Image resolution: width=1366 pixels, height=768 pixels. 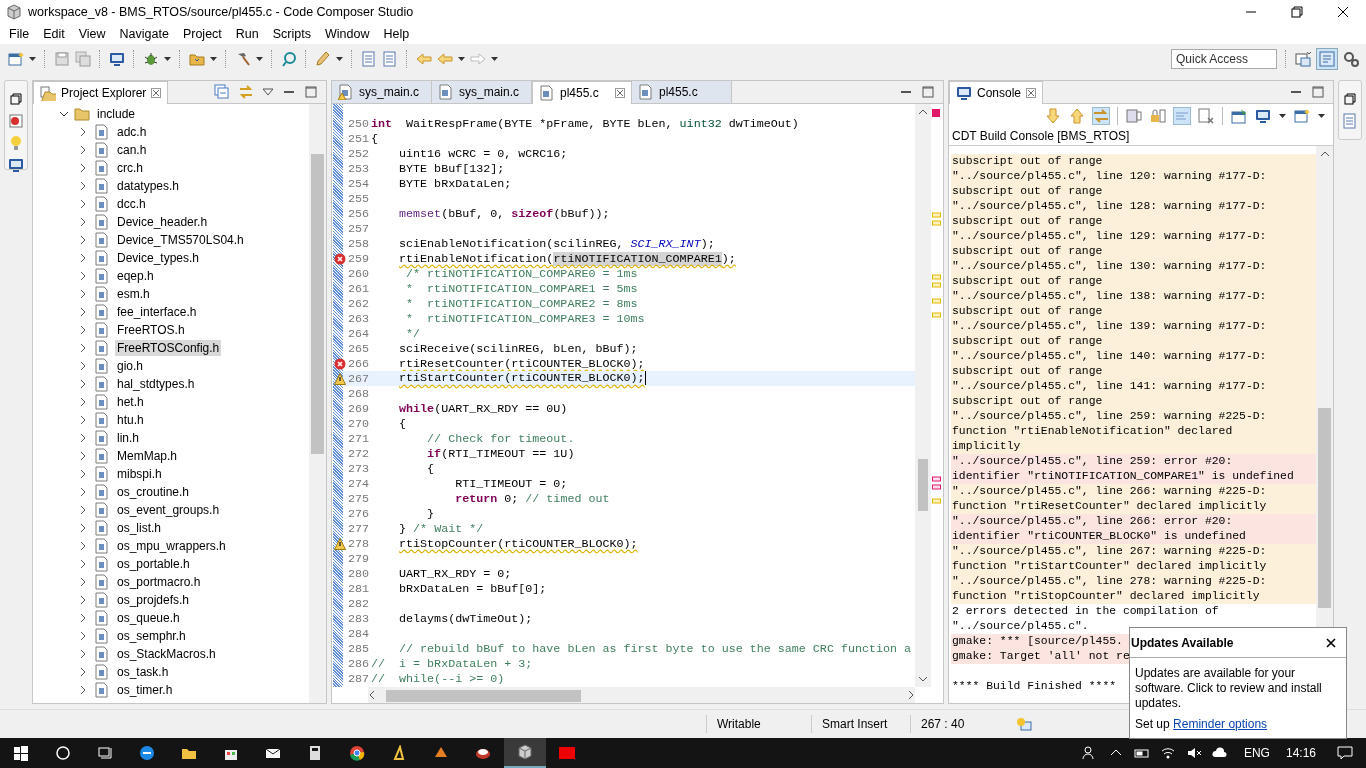 What do you see at coordinates (151, 330) in the screenshot?
I see `tree-item: FreeRTOS.h` at bounding box center [151, 330].